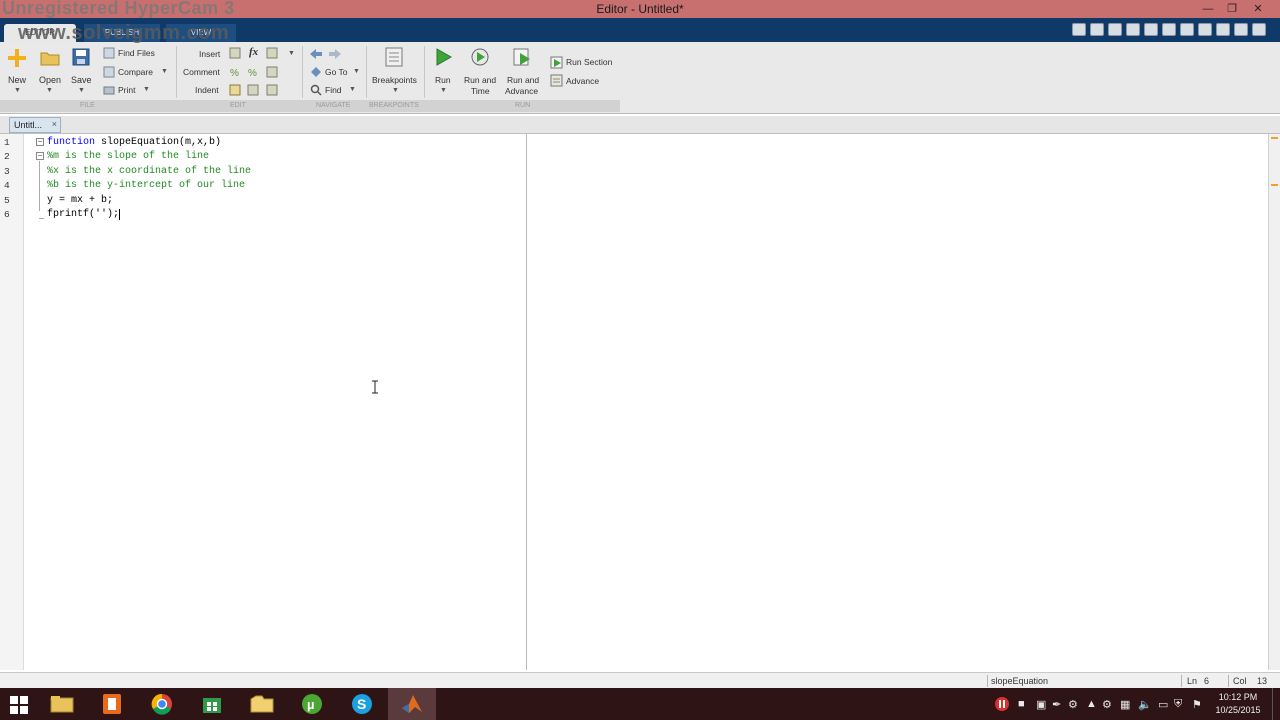 This screenshot has height=720, width=1280. Describe the element at coordinates (1238, 697) in the screenshot. I see `taskbar-time: 10:12 PM` at that location.